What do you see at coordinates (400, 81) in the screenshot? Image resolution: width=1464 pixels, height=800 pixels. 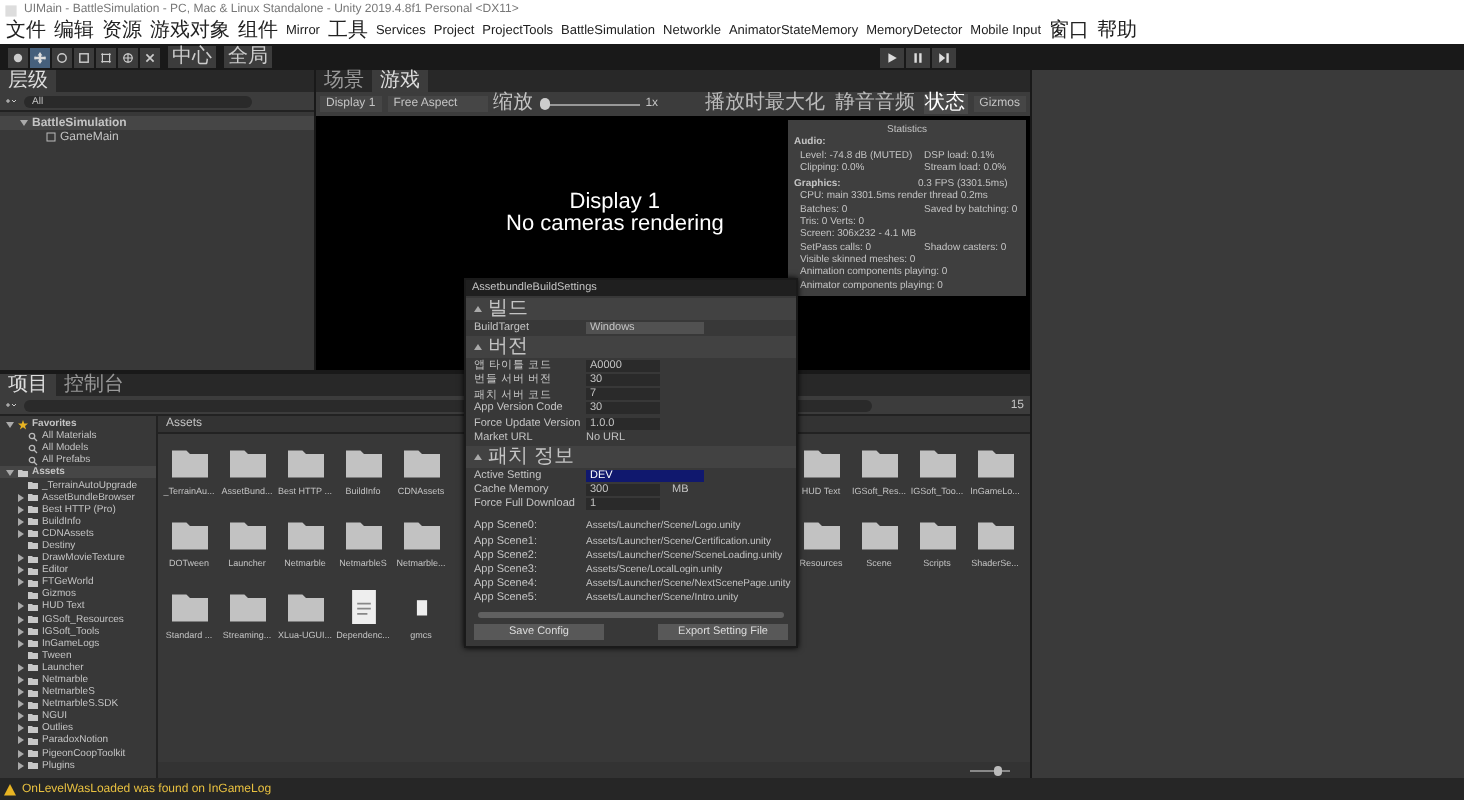 I see `view-tab: 游戏` at bounding box center [400, 81].